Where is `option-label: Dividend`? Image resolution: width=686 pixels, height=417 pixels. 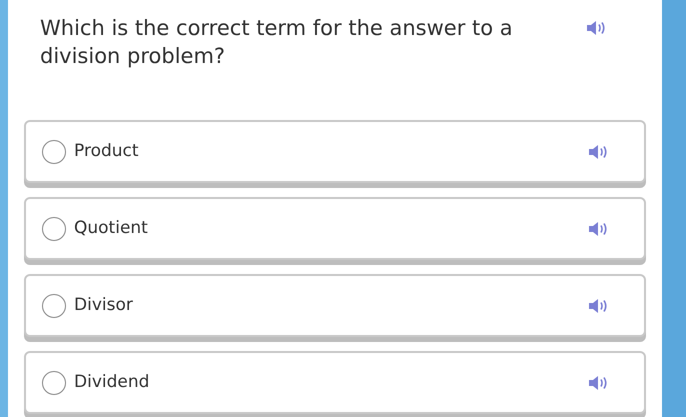 option-label: Dividend is located at coordinates (112, 382).